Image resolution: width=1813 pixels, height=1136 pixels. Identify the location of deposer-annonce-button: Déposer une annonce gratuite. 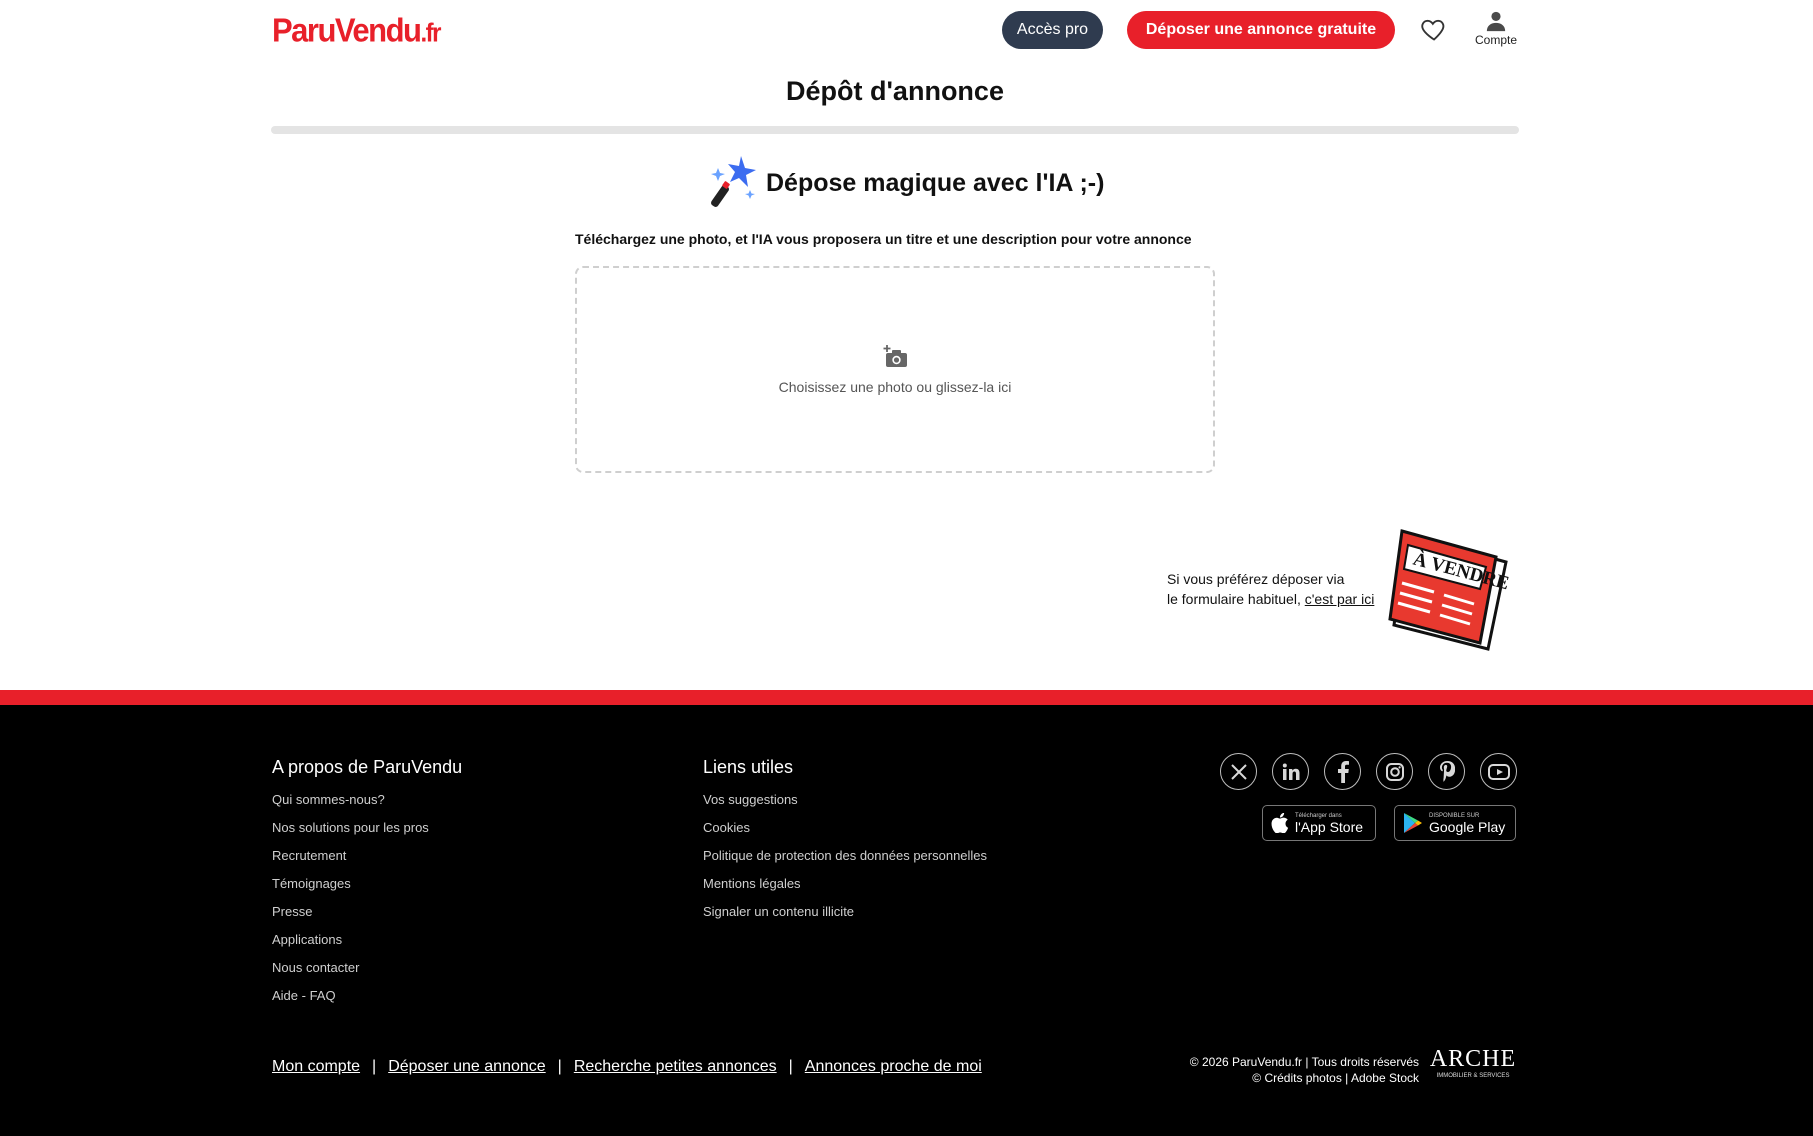
(1261, 30).